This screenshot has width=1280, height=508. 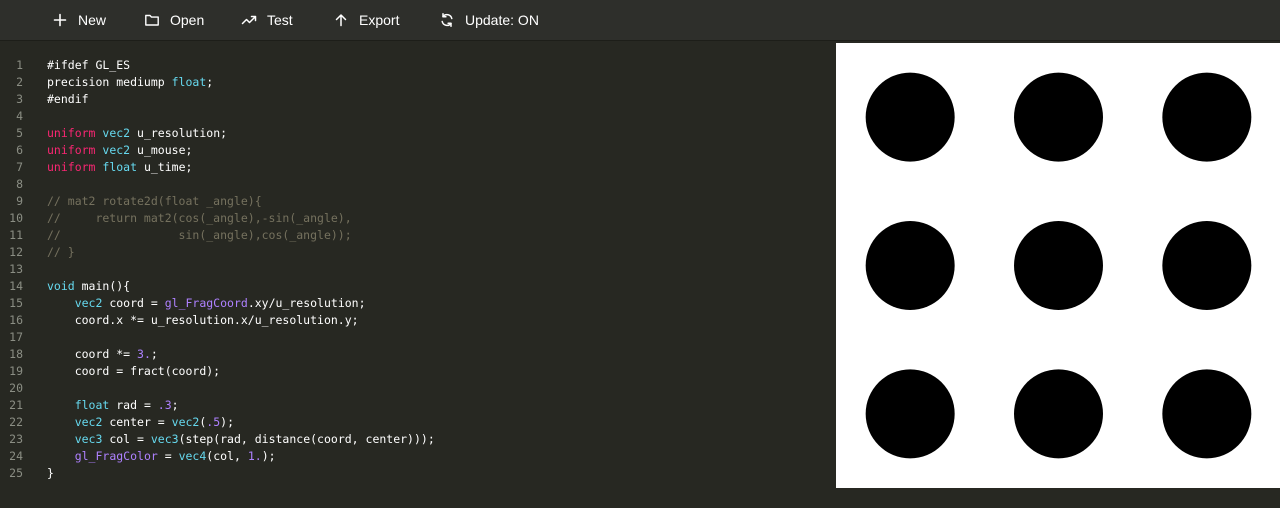 What do you see at coordinates (249, 20) in the screenshot?
I see `trend-line-icon` at bounding box center [249, 20].